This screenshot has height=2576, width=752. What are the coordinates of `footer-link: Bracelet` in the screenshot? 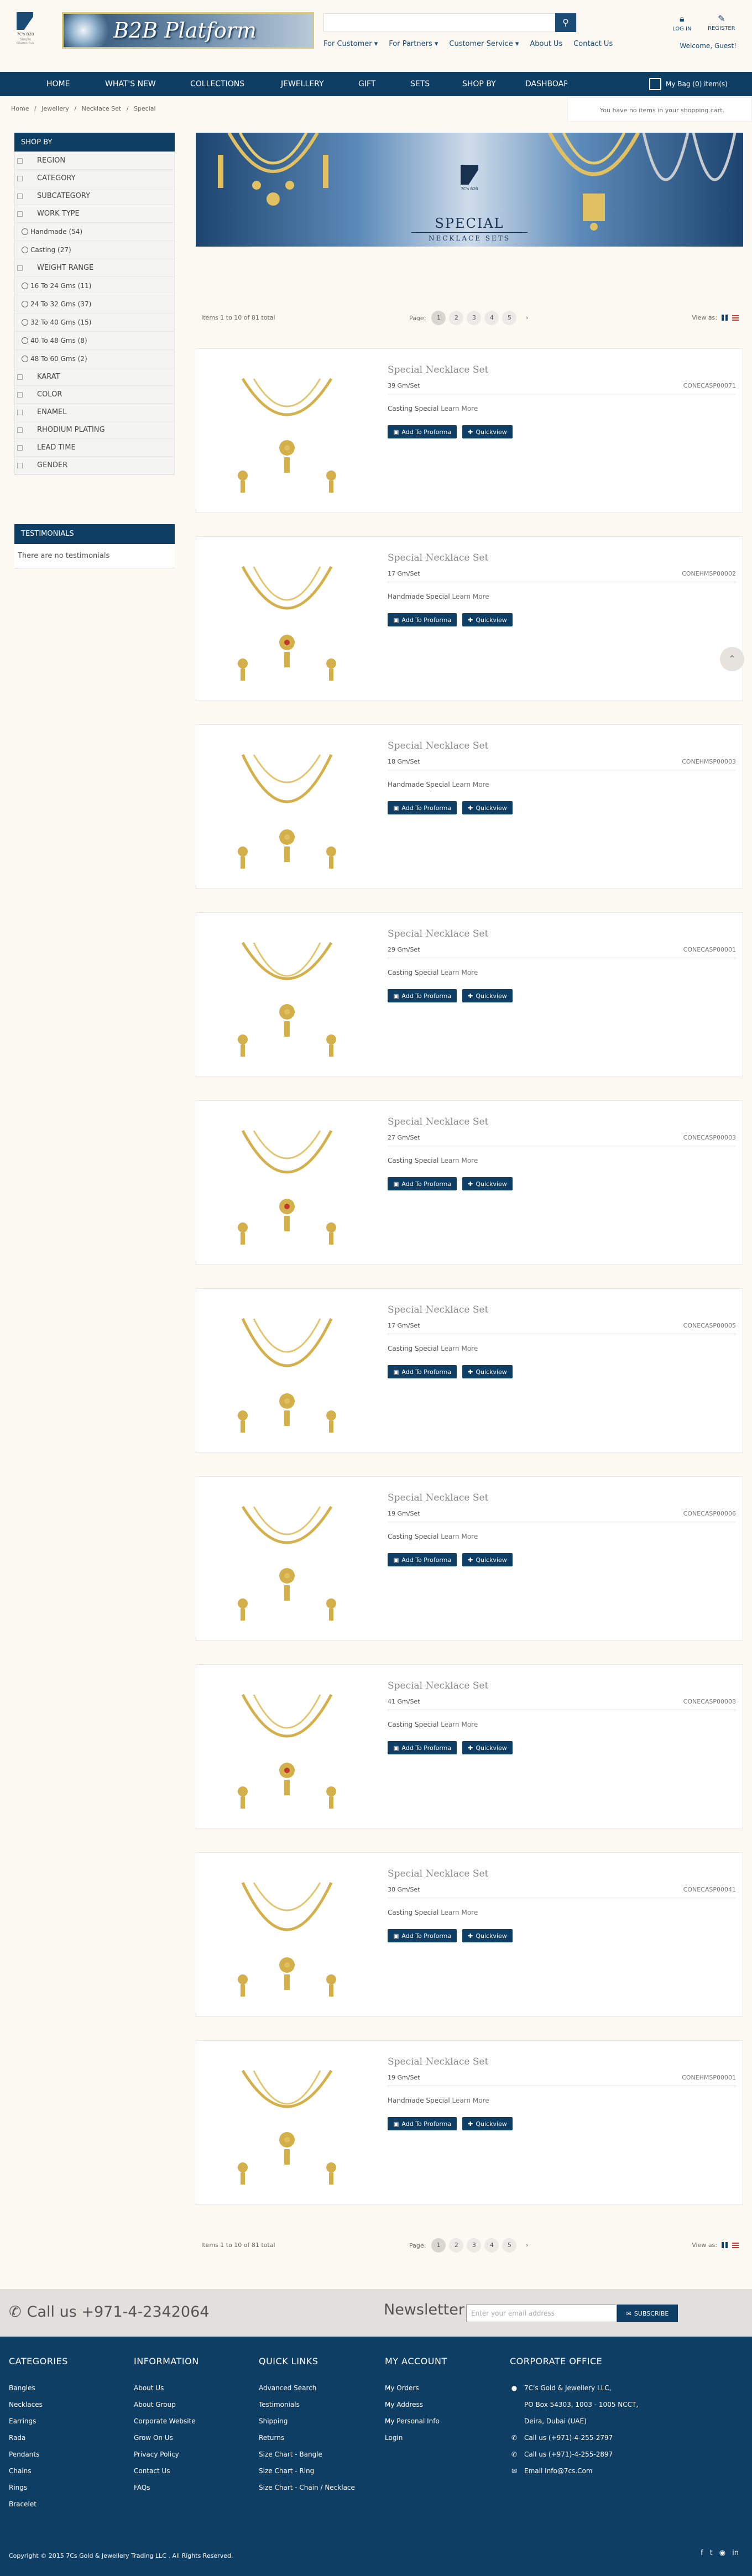 It's located at (38, 2504).